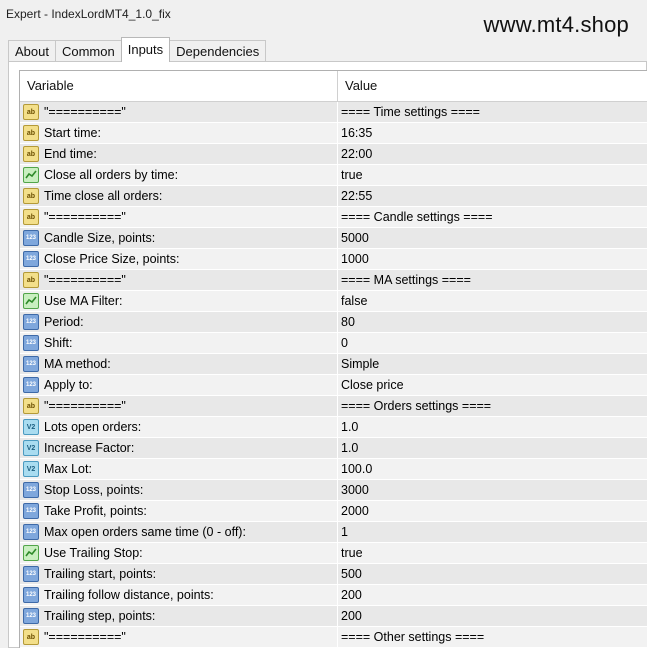 The width and height of the screenshot is (647, 648). What do you see at coordinates (492, 406) in the screenshot?
I see `value-cell: ==== Orders settings ====` at bounding box center [492, 406].